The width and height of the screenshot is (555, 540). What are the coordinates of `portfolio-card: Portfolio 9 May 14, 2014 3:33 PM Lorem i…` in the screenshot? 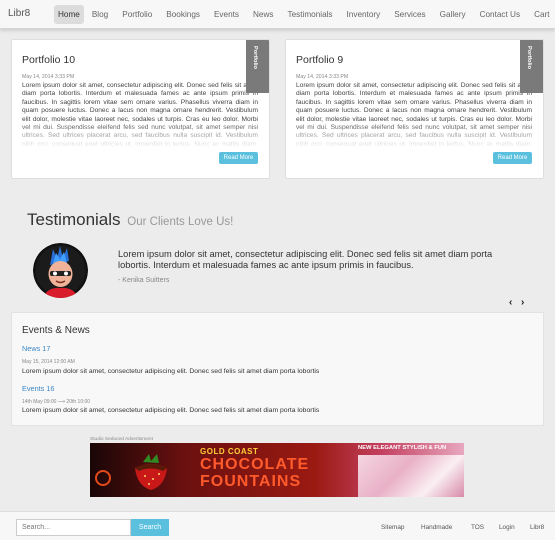 It's located at (414, 109).